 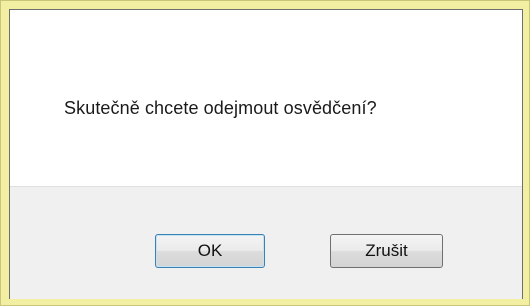 What do you see at coordinates (220, 108) in the screenshot?
I see `dialog-message: Skutečně chcete odejmout osvědčení?` at bounding box center [220, 108].